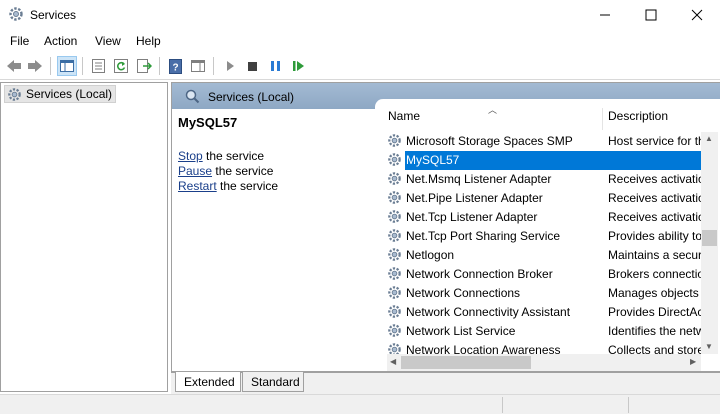  I want to click on restart-service-link: Restart, so click(197, 186).